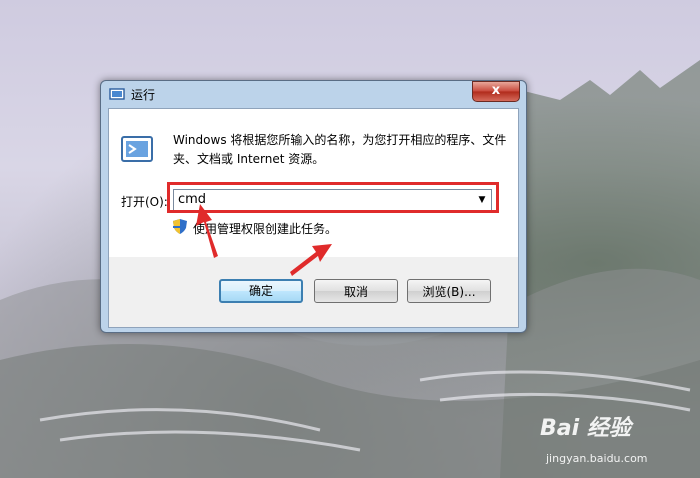 Image resolution: width=700 pixels, height=478 pixels. Describe the element at coordinates (180, 226) in the screenshot. I see `shield-icon` at that location.